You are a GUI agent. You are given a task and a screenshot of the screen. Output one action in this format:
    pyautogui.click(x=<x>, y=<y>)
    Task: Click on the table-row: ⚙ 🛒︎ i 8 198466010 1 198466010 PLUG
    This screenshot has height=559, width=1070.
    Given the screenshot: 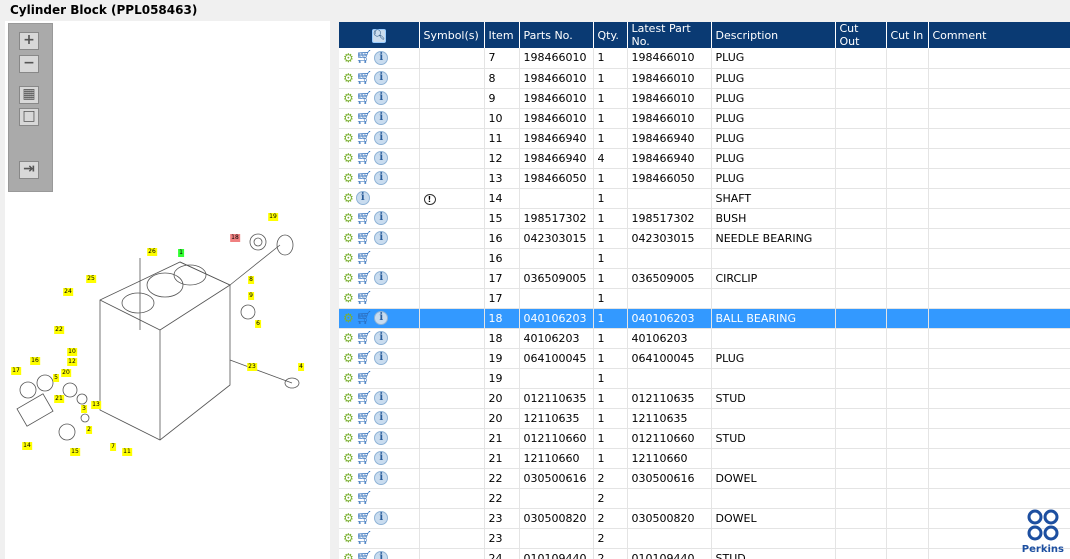 What is the action you would take?
    pyautogui.click(x=704, y=78)
    